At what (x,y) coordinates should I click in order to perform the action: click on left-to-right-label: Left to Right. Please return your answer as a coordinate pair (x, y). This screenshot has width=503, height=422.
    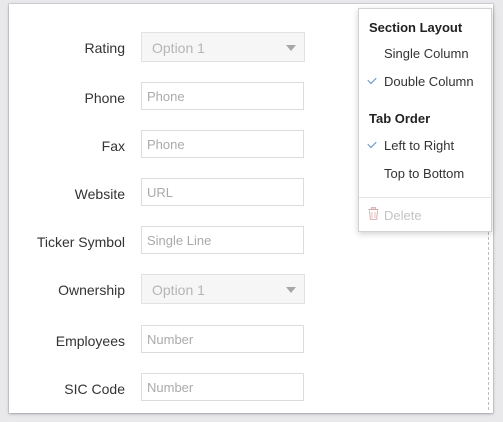
    Looking at the image, I should click on (419, 145).